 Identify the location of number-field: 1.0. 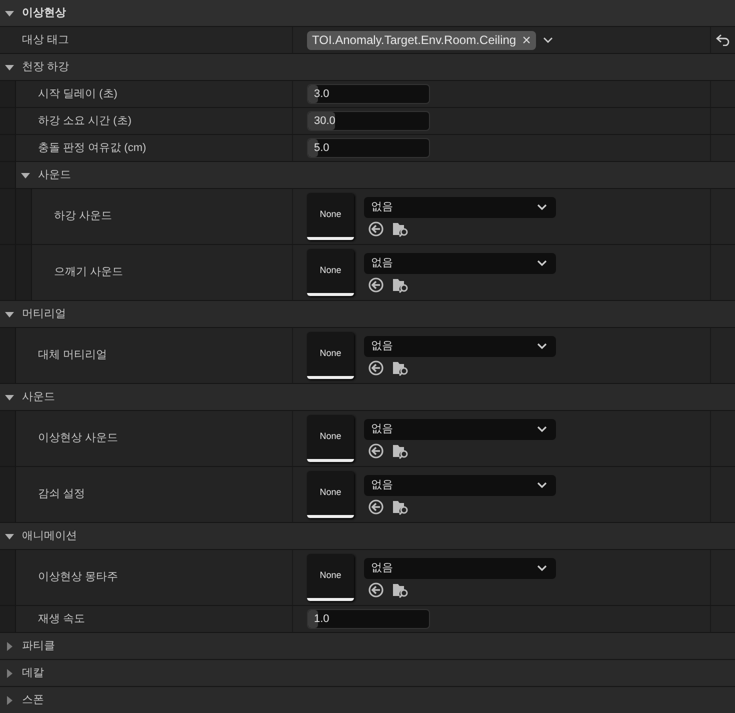
(368, 619).